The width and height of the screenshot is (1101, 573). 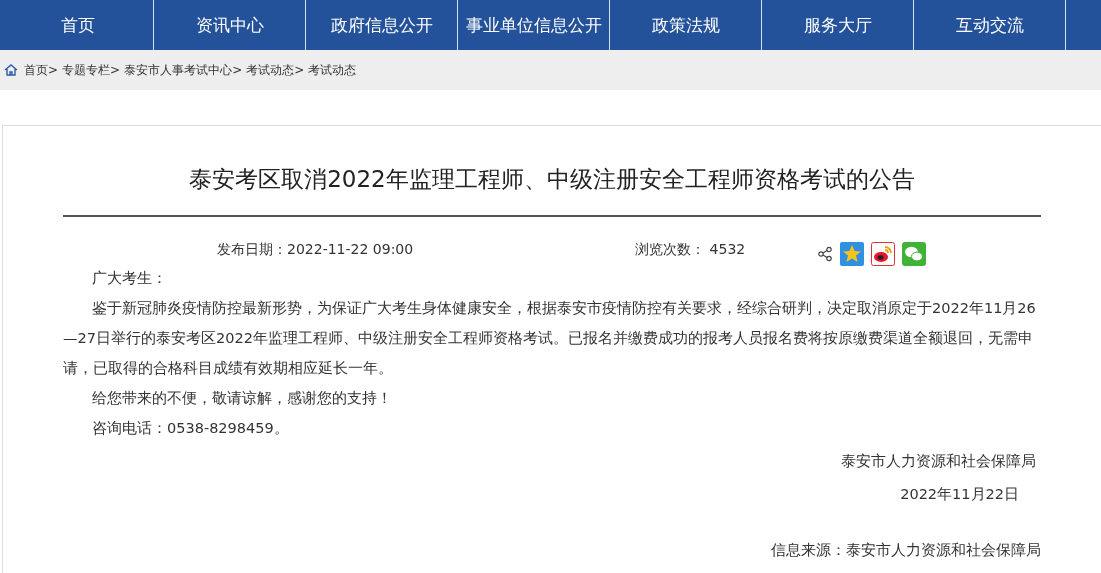 I want to click on breadcrumb-link: 考试动态, so click(x=332, y=70).